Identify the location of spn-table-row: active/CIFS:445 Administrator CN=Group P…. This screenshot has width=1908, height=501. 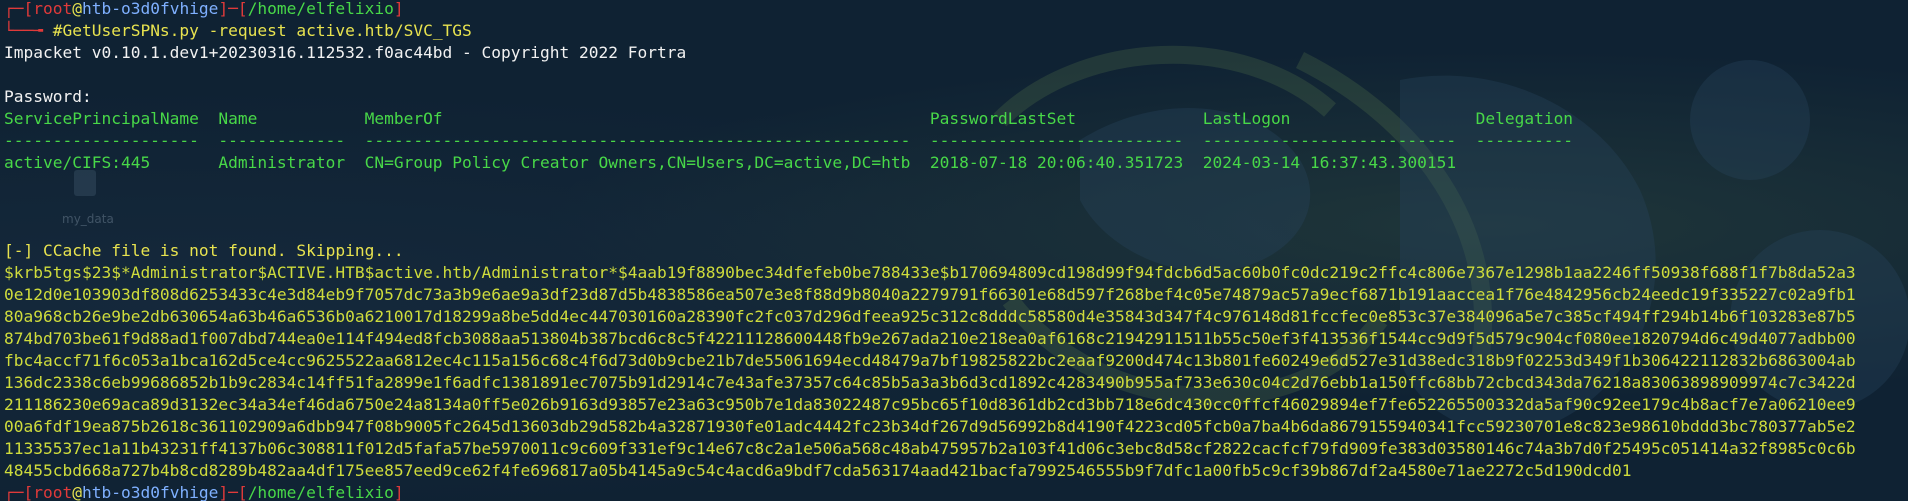
(730, 162).